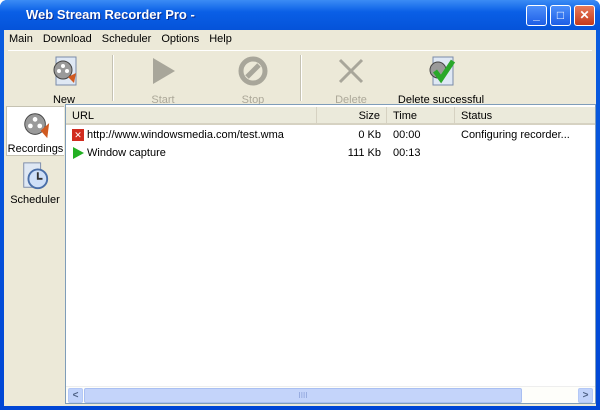 The width and height of the screenshot is (600, 410). Describe the element at coordinates (75, 395) in the screenshot. I see `scroll-left-button: <` at that location.